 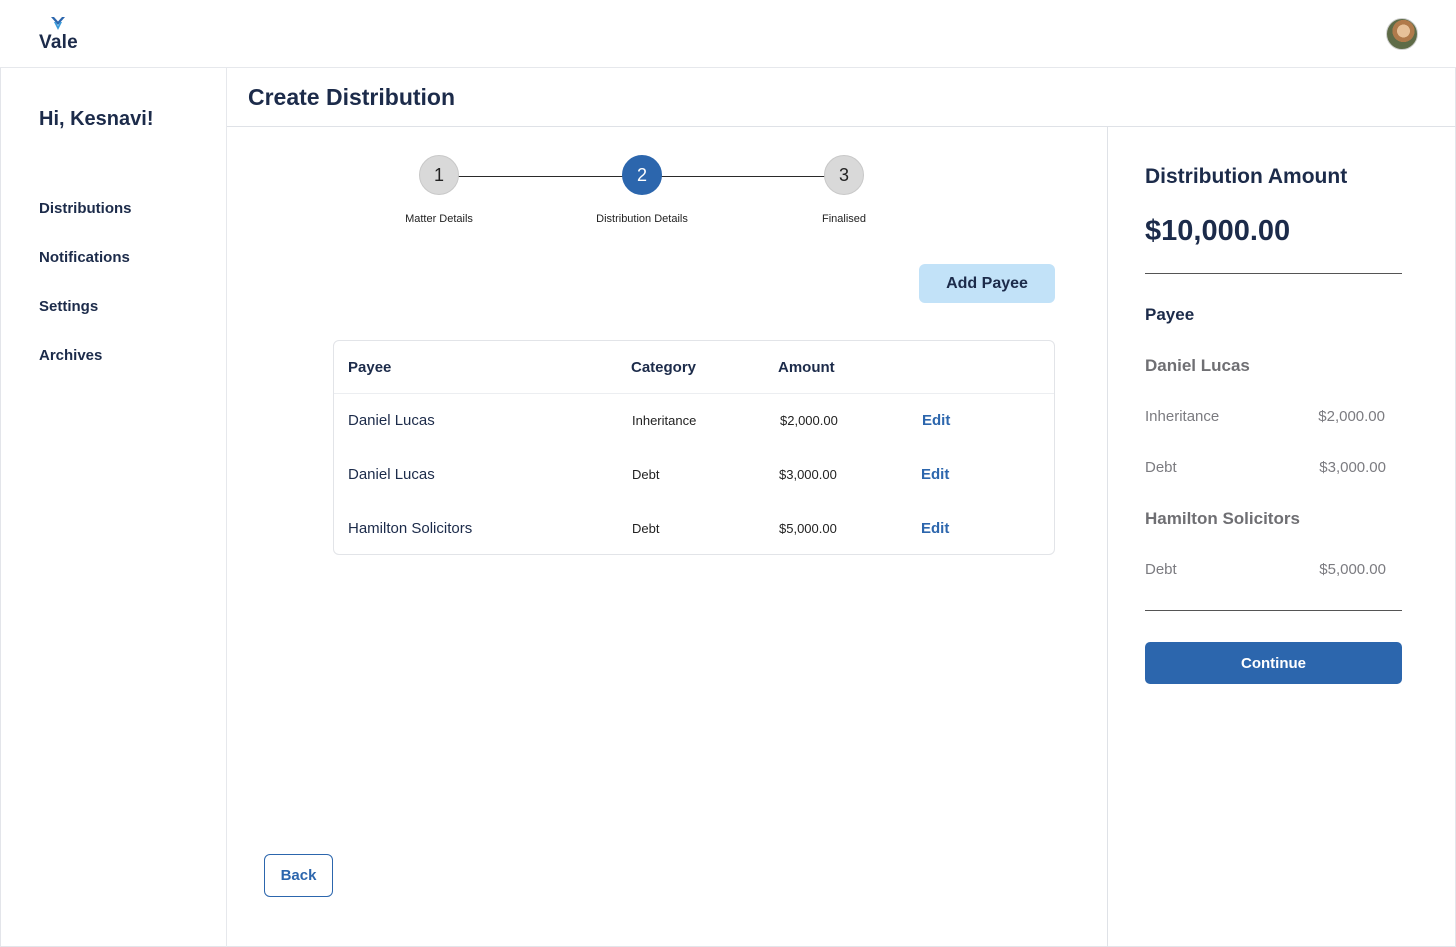 What do you see at coordinates (806, 367) in the screenshot?
I see `column-header-amount: Amount` at bounding box center [806, 367].